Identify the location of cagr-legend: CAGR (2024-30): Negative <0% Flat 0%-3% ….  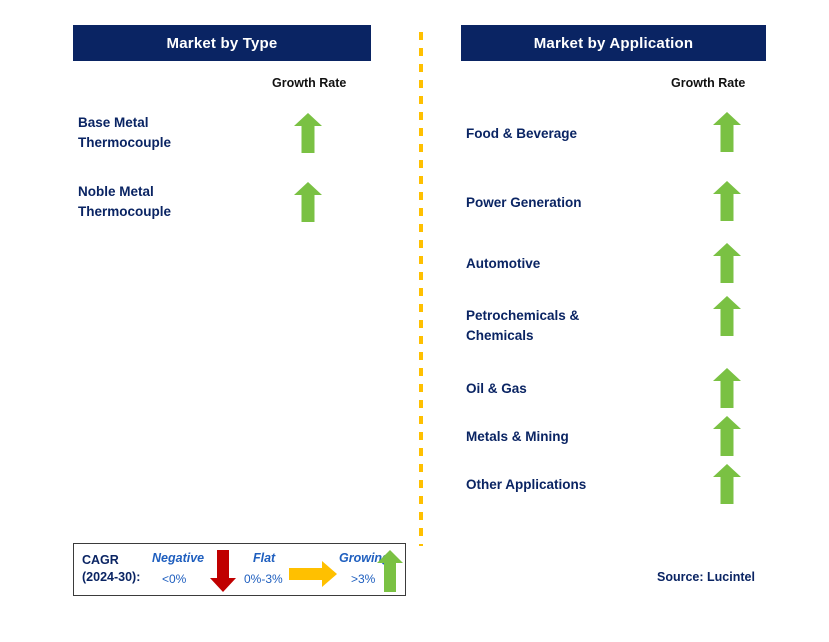
(239, 569).